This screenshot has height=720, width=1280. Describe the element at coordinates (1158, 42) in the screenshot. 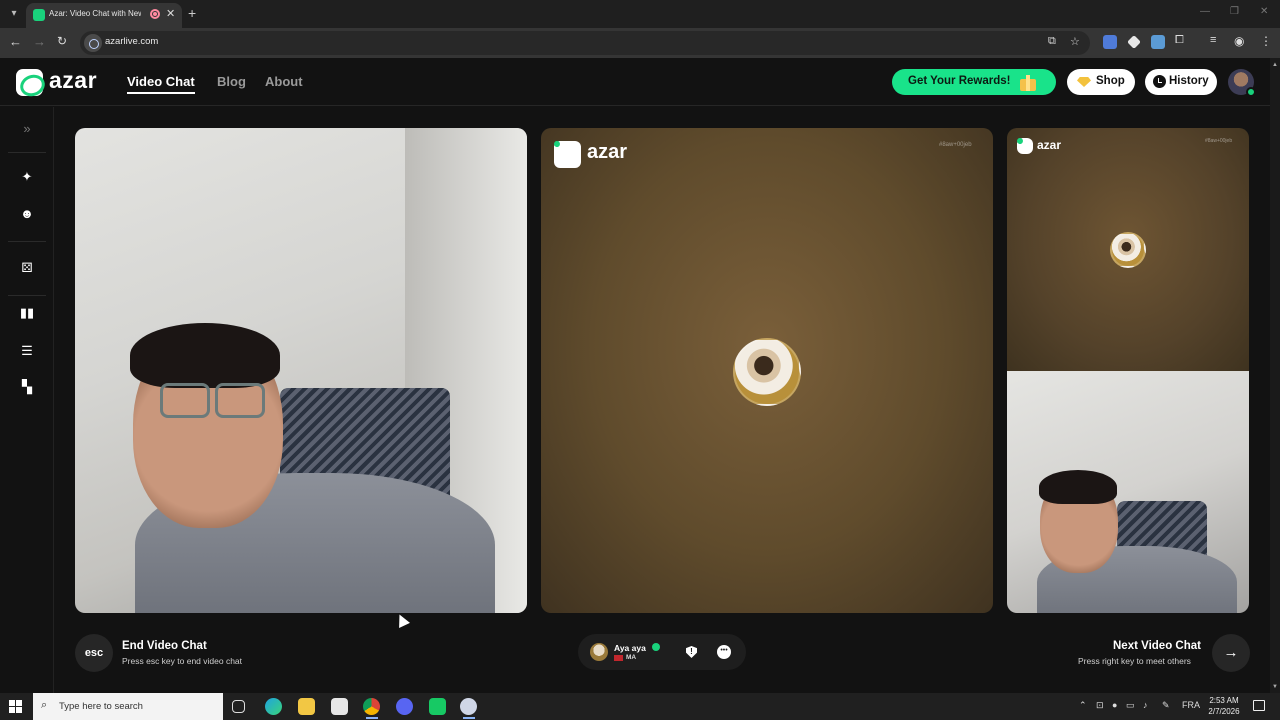

I see `photo-extension-icon` at that location.